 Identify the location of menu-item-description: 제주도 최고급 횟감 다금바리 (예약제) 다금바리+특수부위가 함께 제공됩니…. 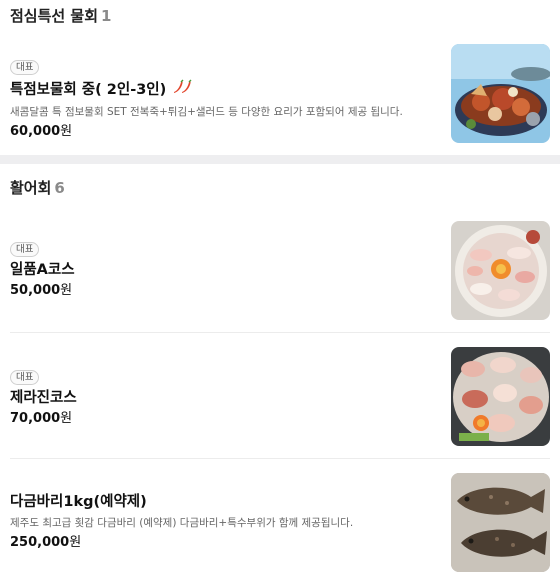
(182, 523).